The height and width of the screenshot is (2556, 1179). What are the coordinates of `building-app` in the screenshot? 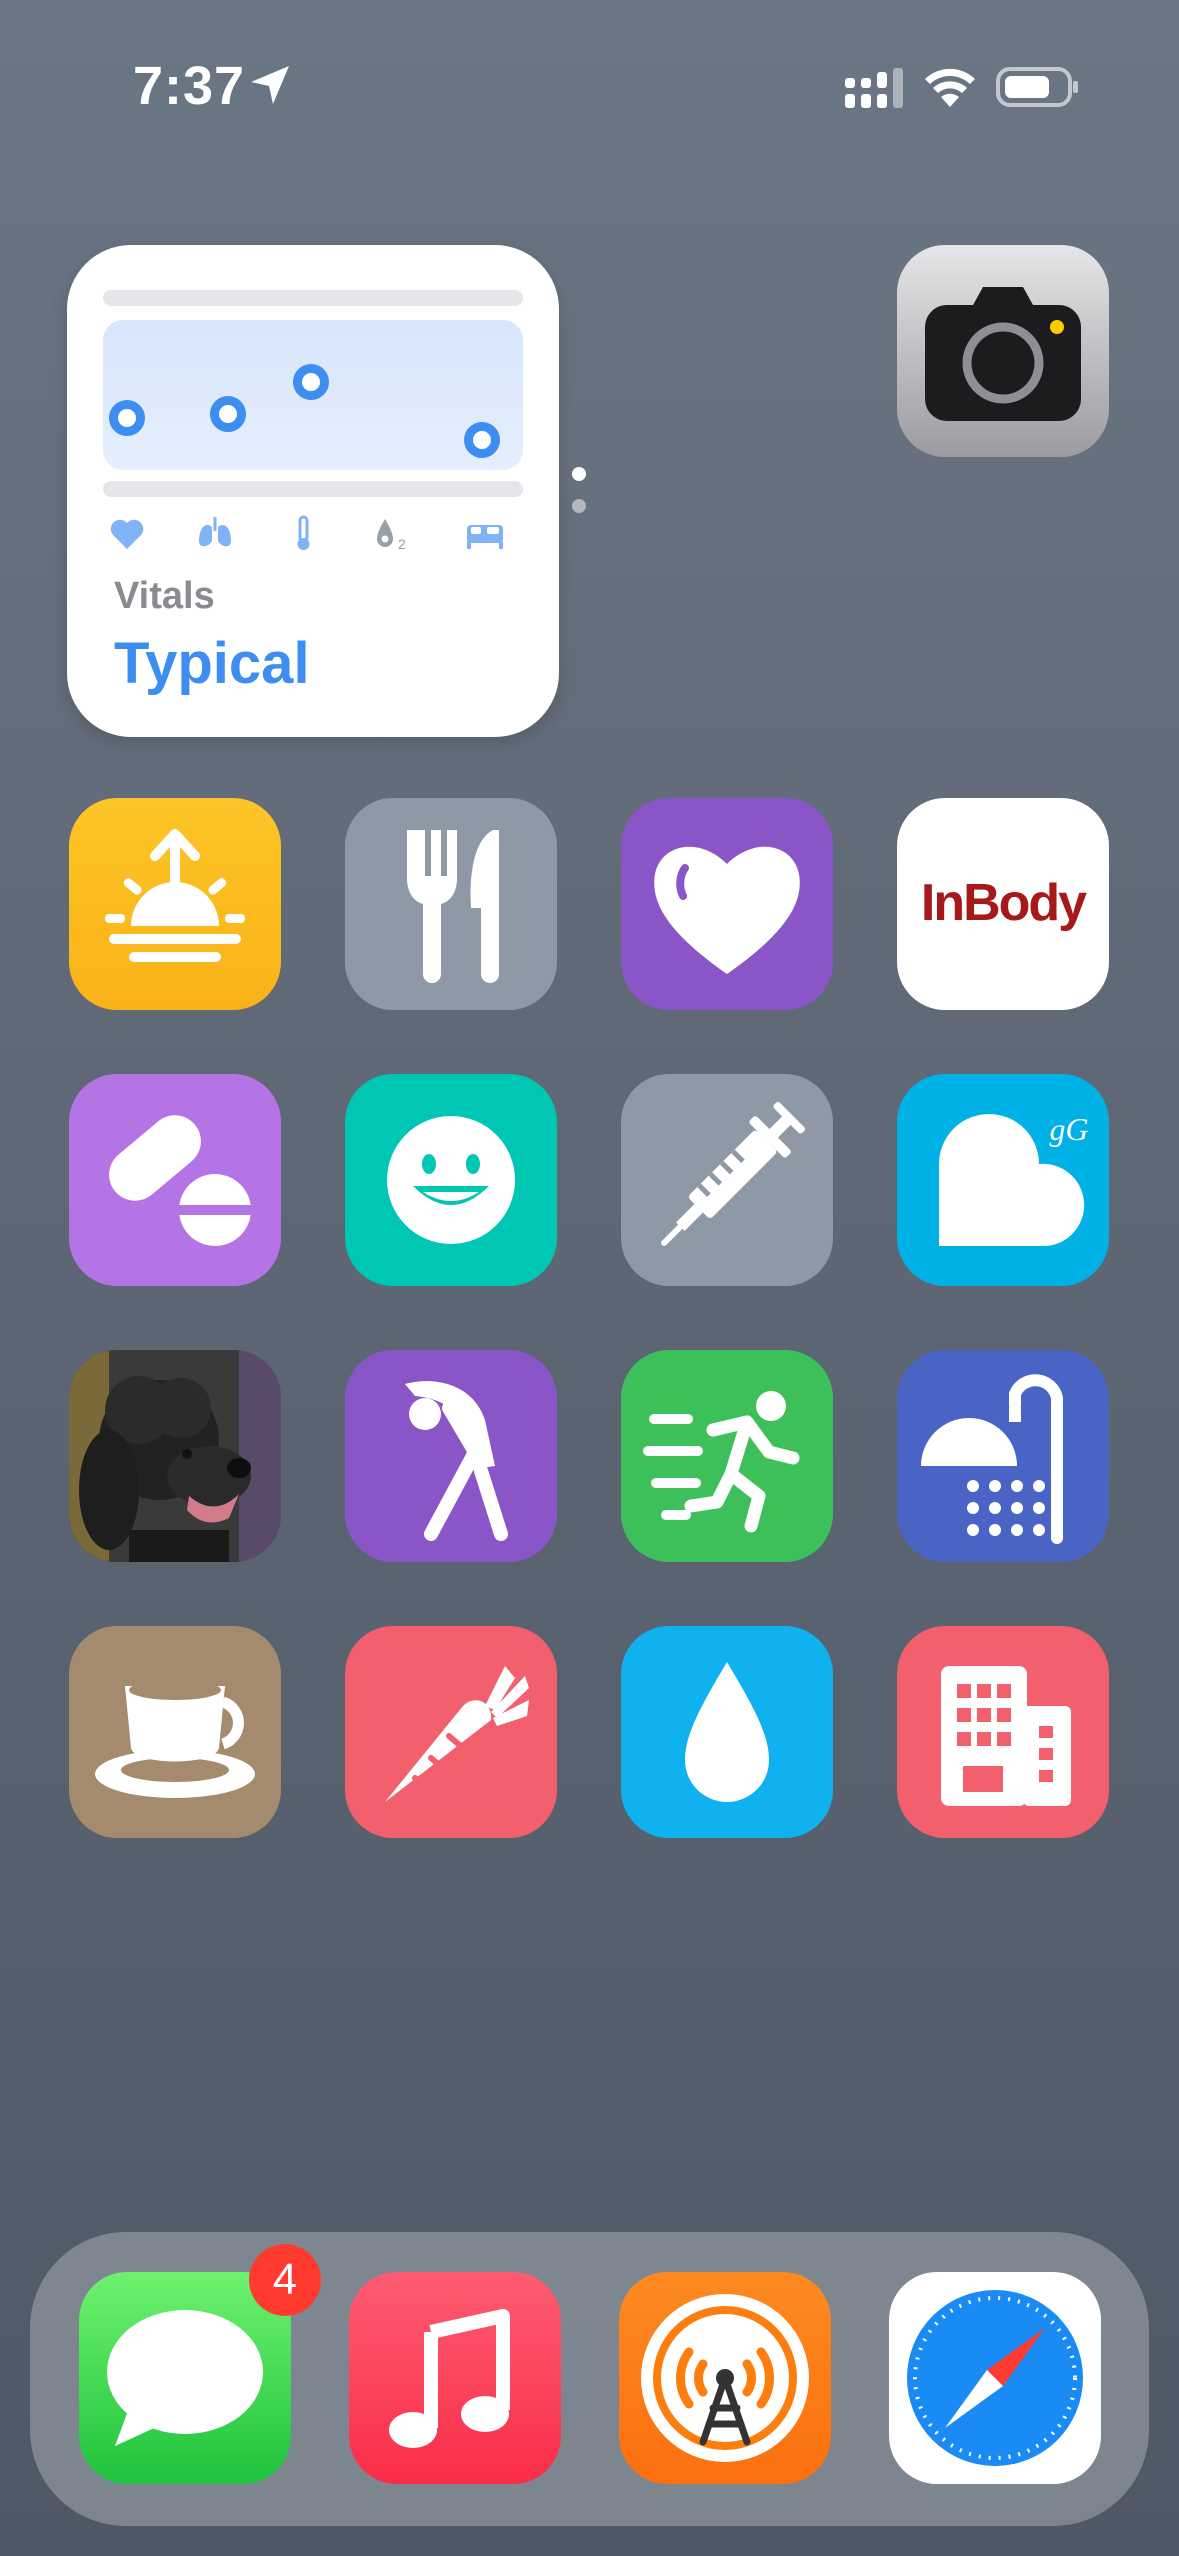 It's located at (1003, 1732).